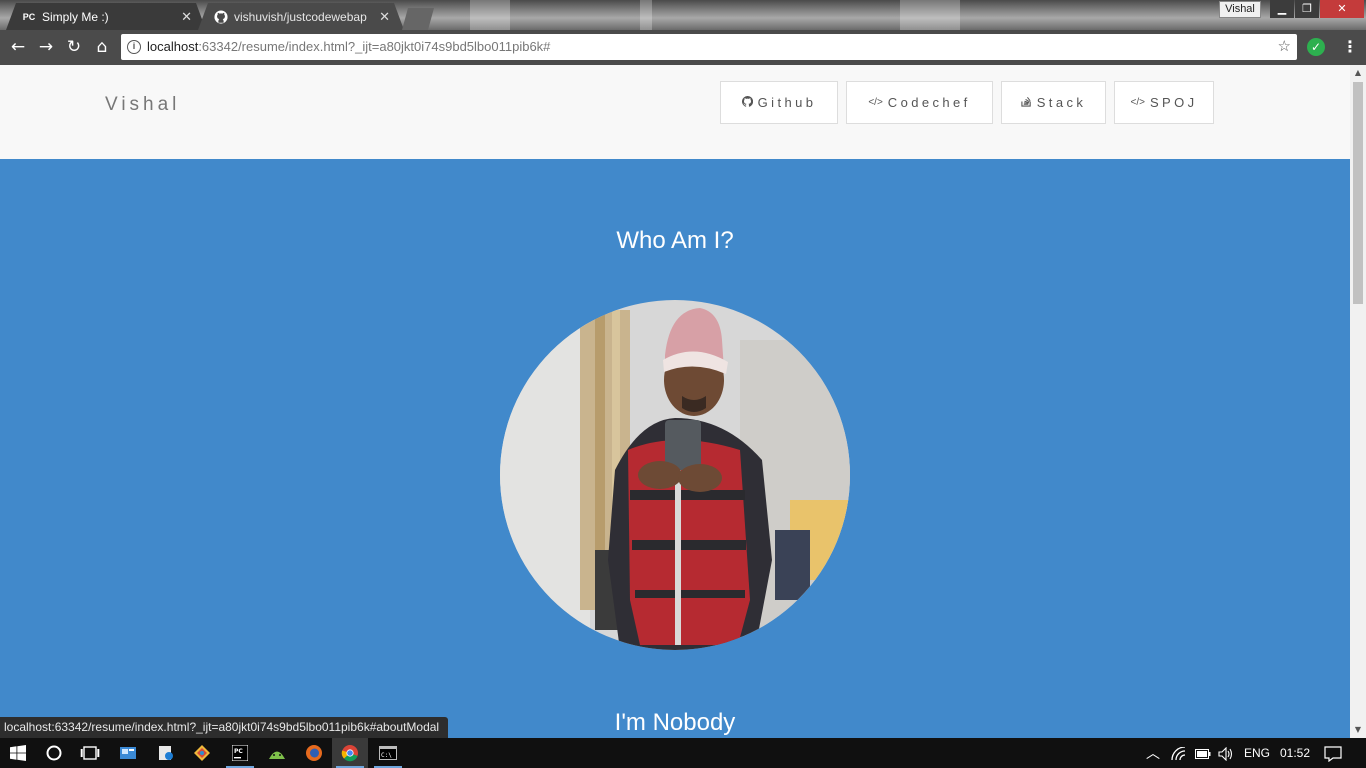 The image size is (1366, 768). What do you see at coordinates (202, 753) in the screenshot?
I see `sourcetree-icon` at bounding box center [202, 753].